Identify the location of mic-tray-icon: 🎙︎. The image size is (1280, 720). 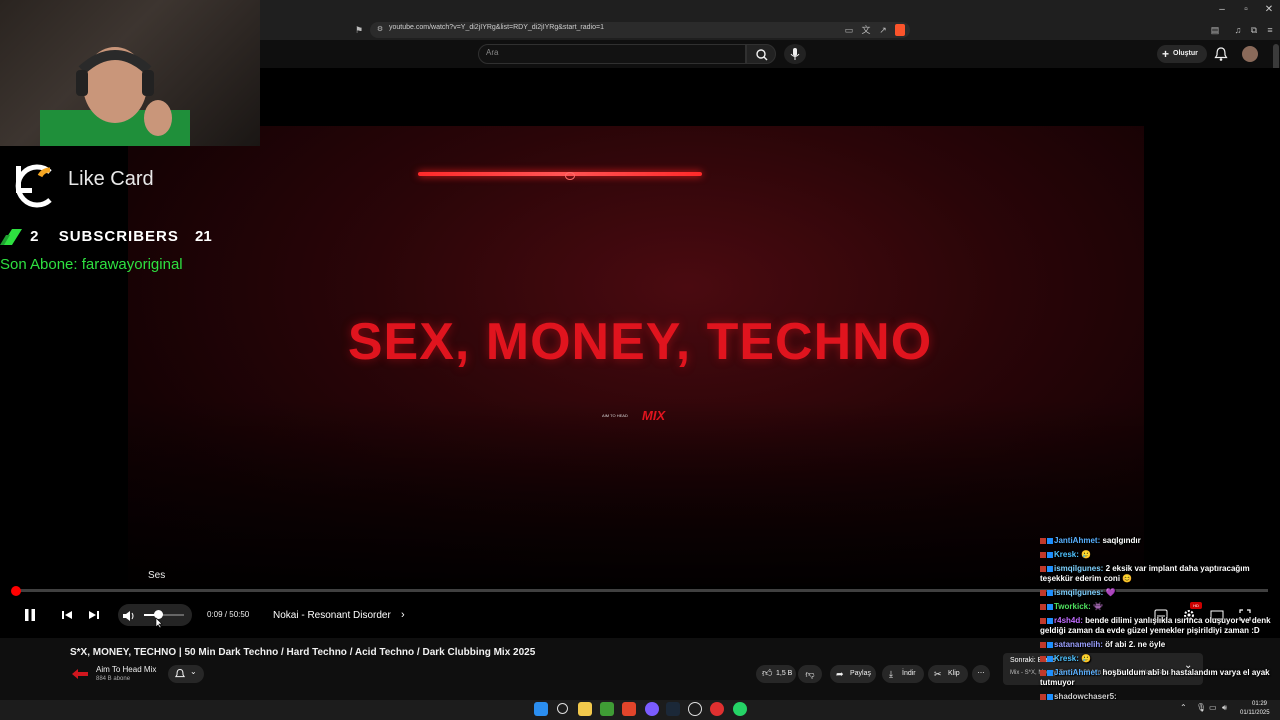
(1201, 707).